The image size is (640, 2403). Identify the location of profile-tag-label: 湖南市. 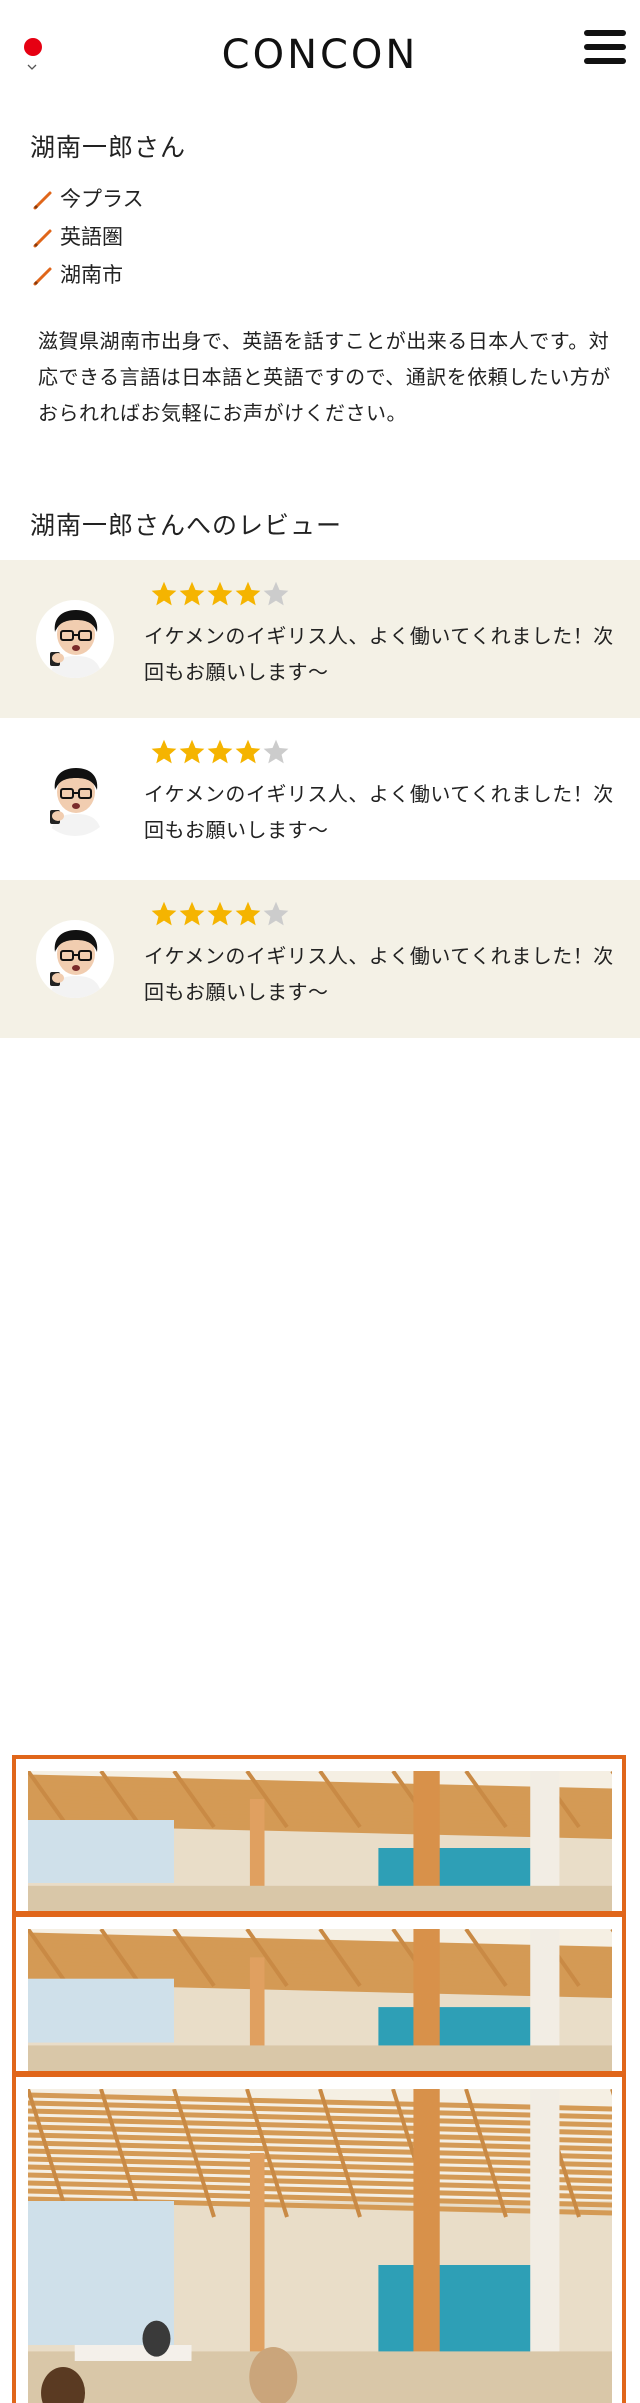
(91, 275).